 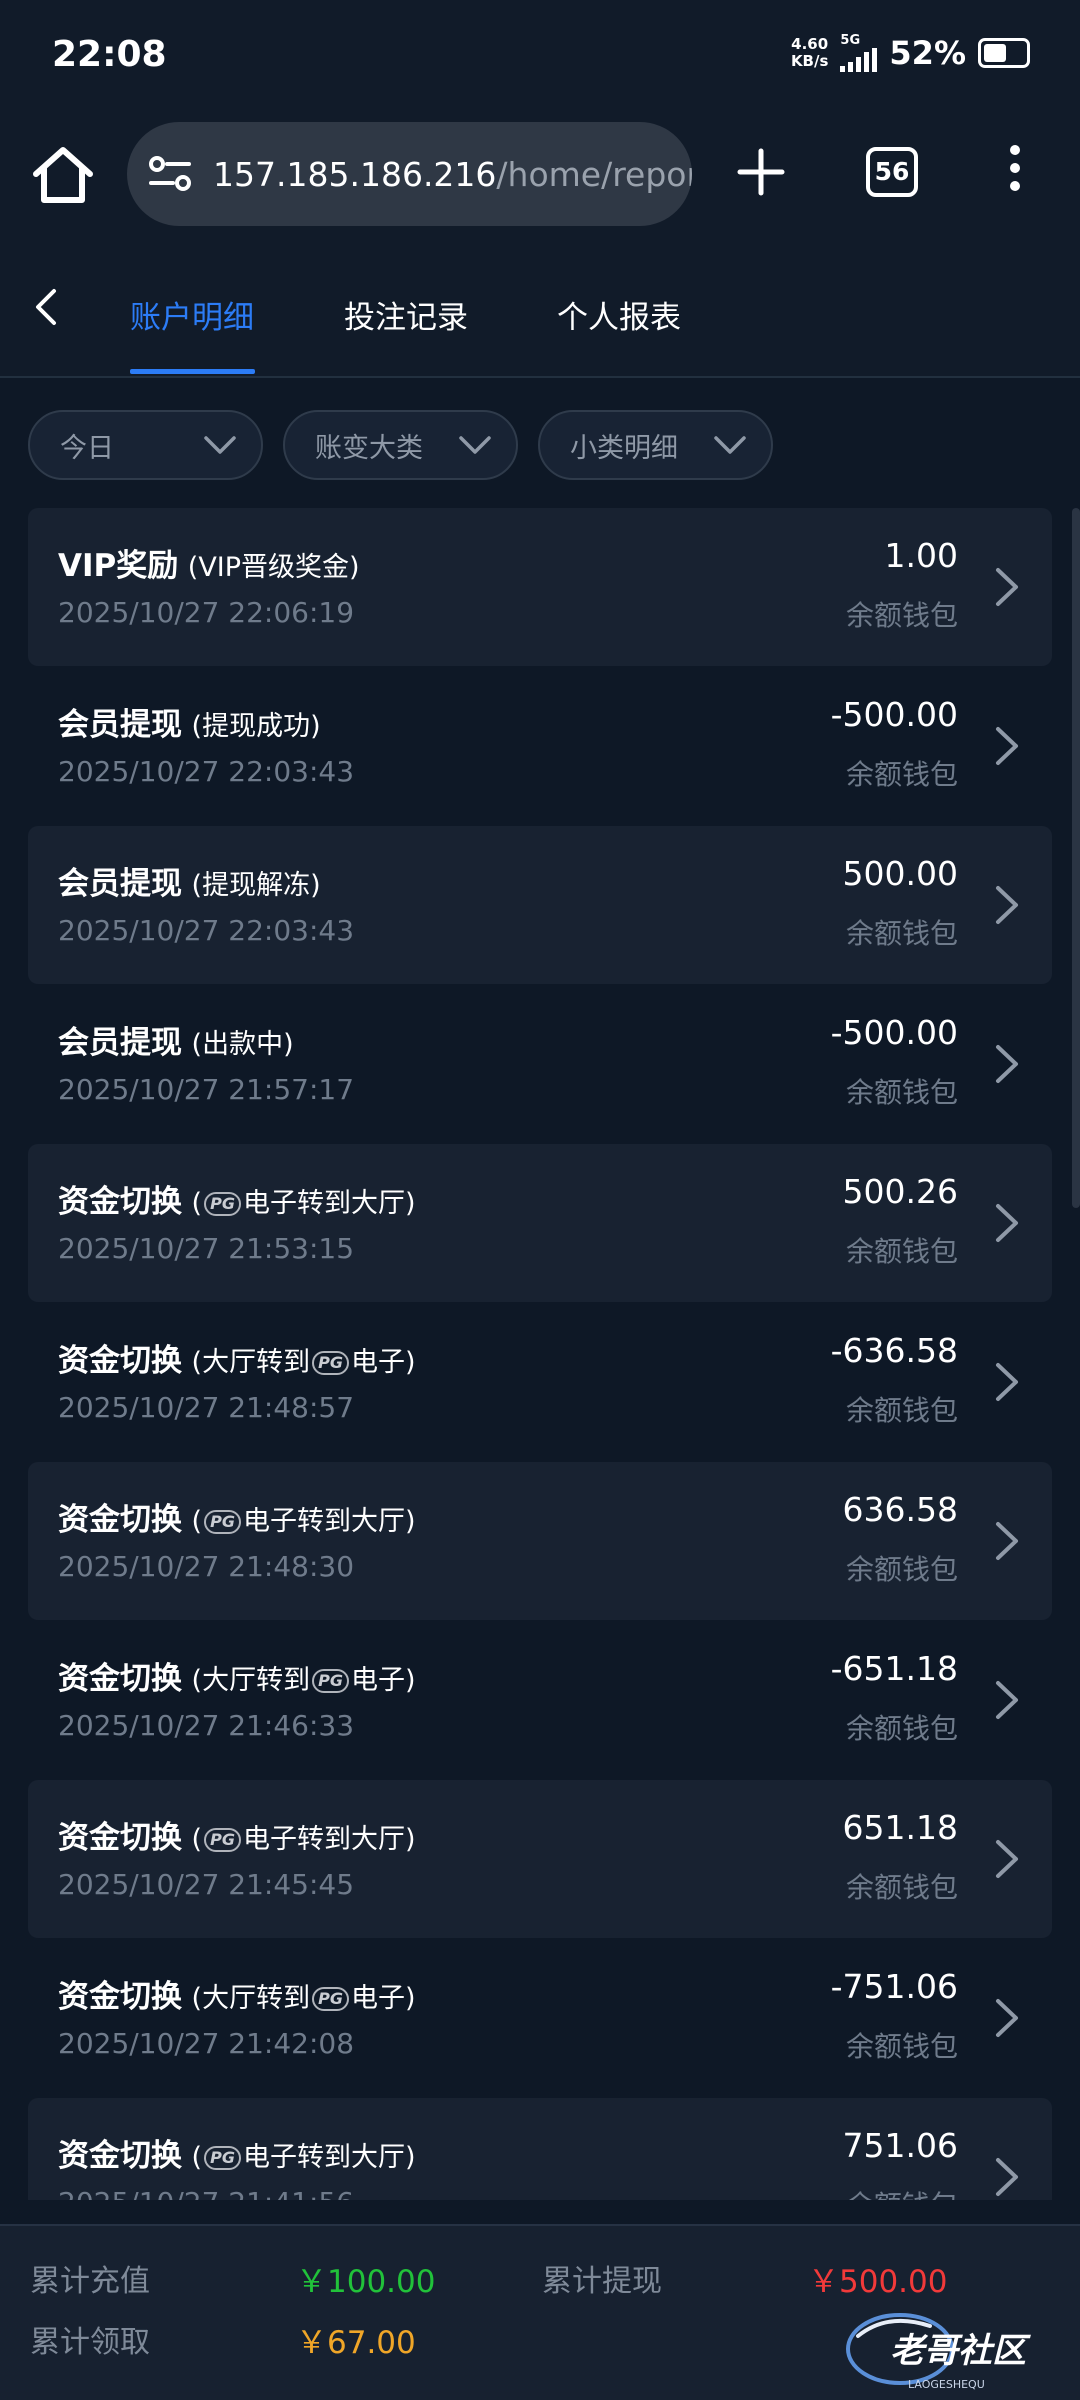 I want to click on transaction-amount: -636.58, so click(x=894, y=1350).